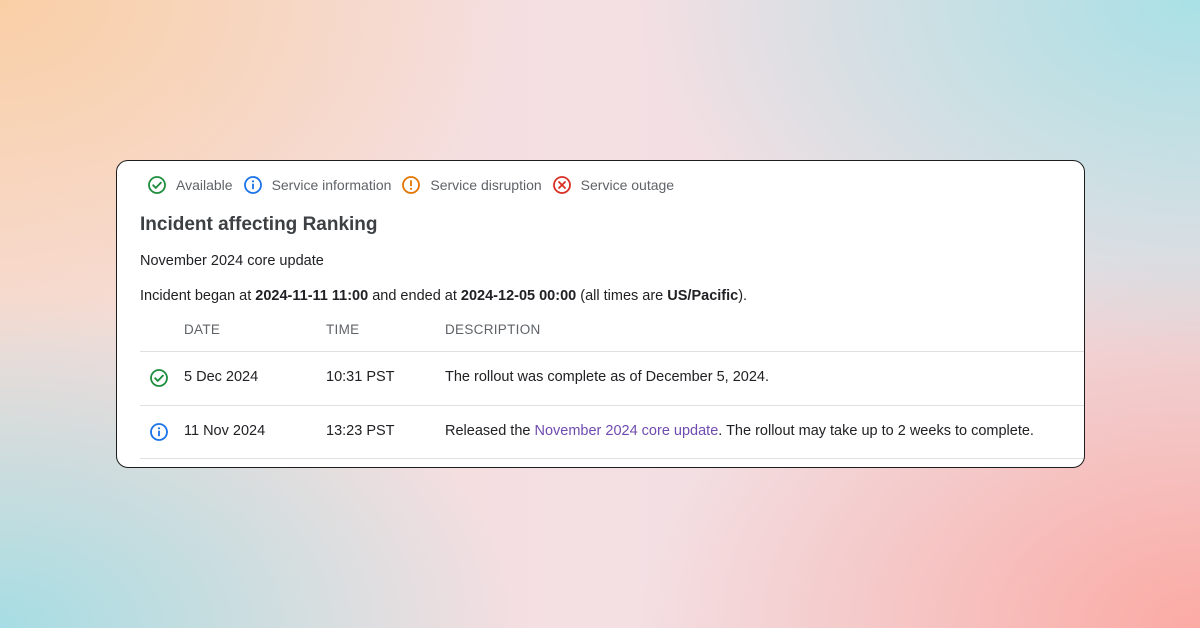 The height and width of the screenshot is (628, 1200). I want to click on legend-service-information: Service information, so click(317, 185).